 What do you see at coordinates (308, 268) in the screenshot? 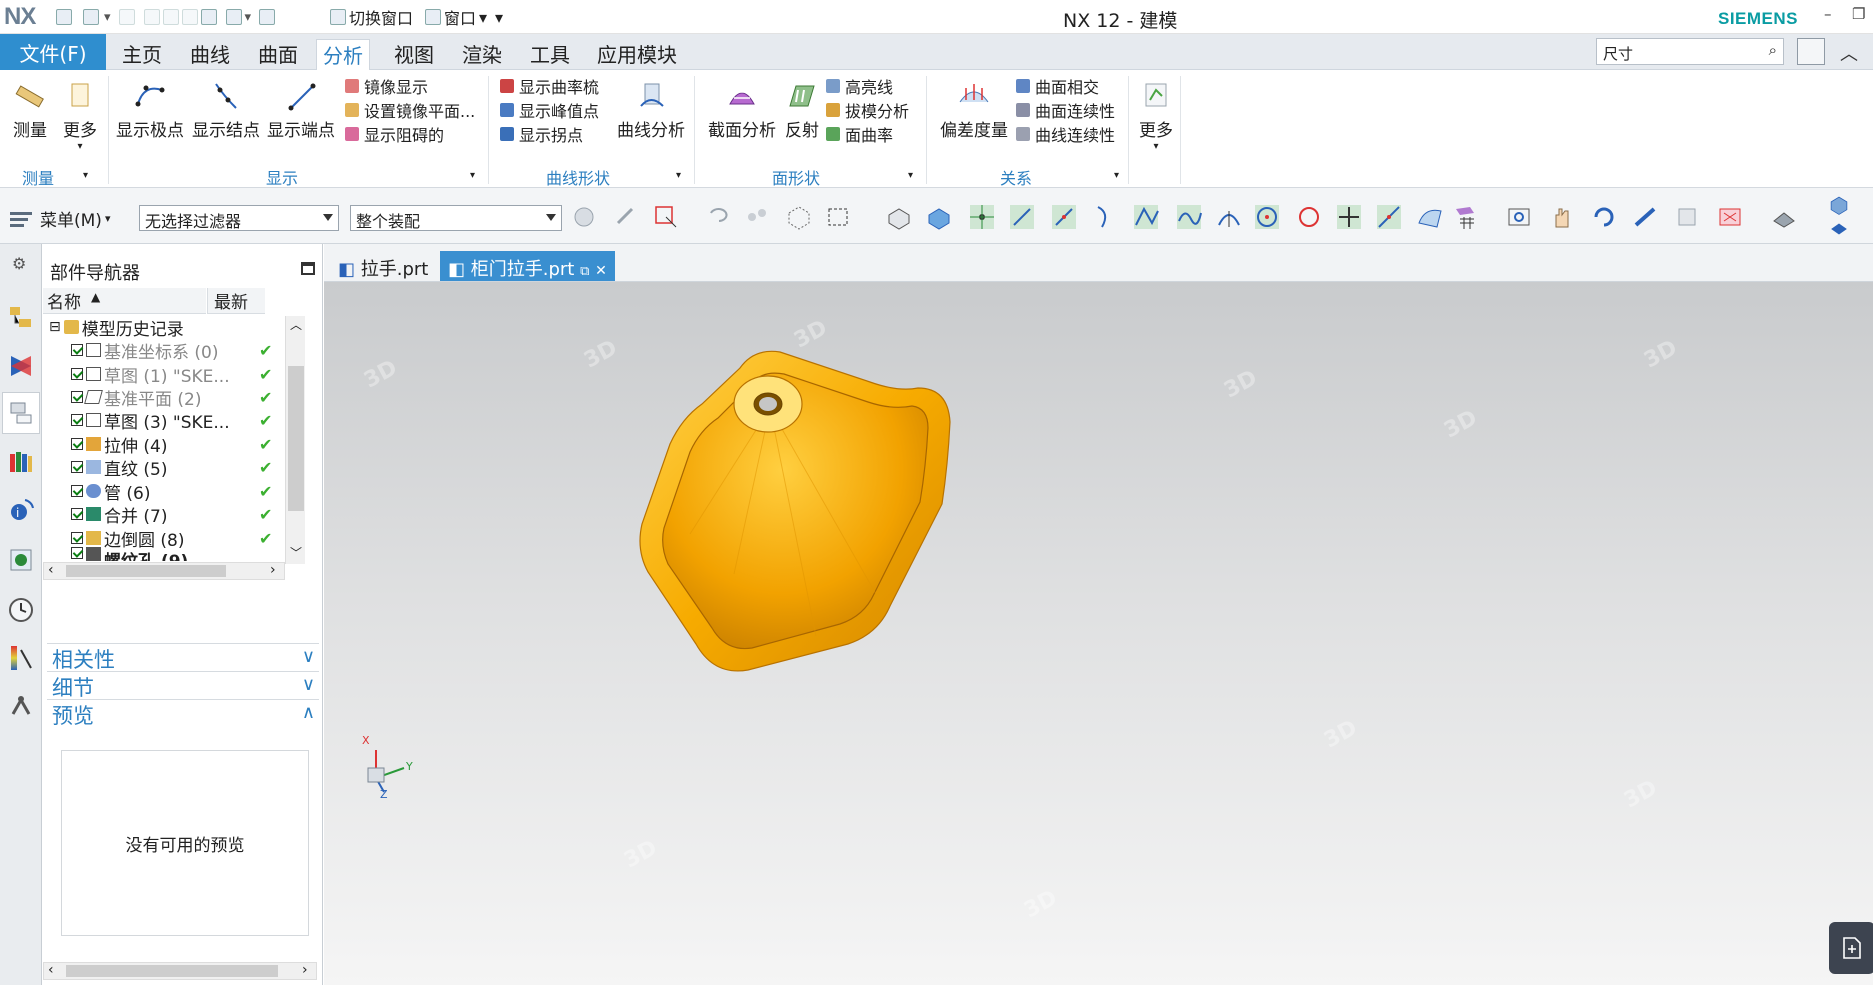
I see `maximize-panel-icon` at bounding box center [308, 268].